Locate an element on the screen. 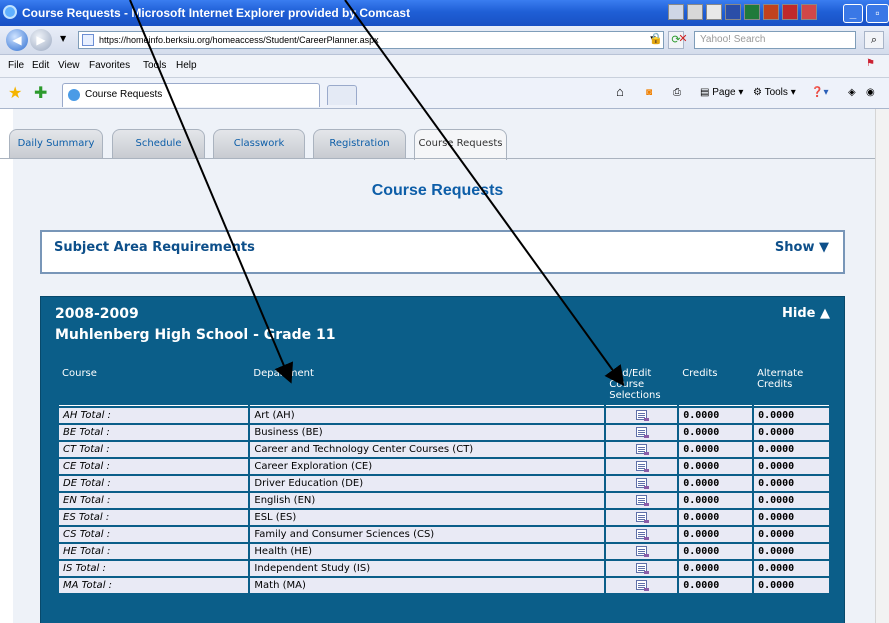 This screenshot has height=623, width=889. search-input: Yahoo! Search is located at coordinates (775, 40).